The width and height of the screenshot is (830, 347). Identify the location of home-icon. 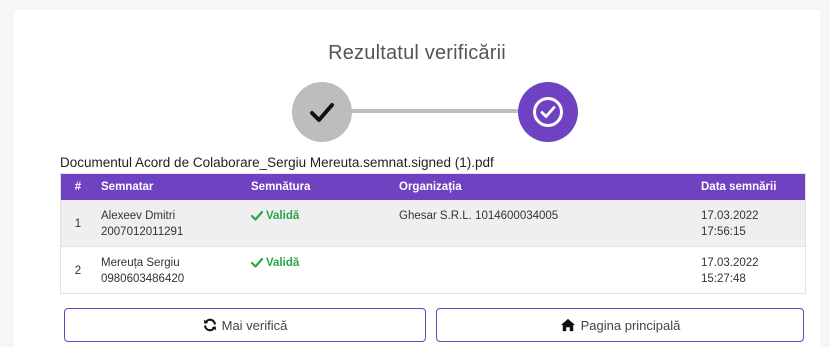
(567, 325).